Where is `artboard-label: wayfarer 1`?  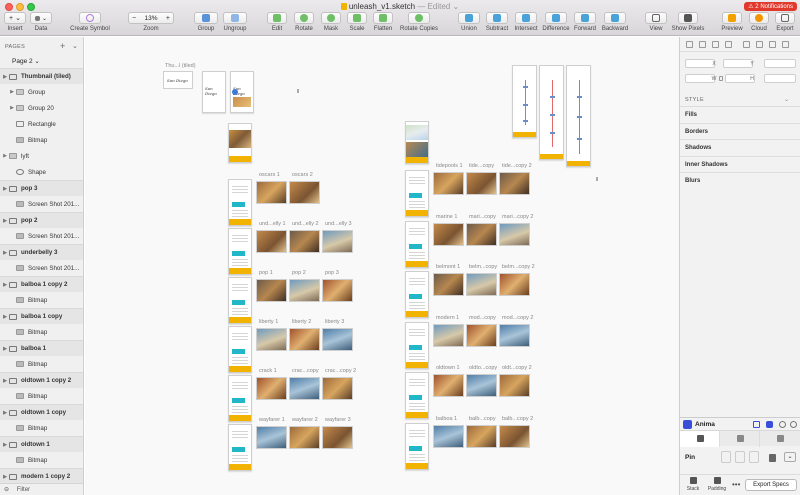
artboard-label: wayfarer 1 is located at coordinates (272, 420).